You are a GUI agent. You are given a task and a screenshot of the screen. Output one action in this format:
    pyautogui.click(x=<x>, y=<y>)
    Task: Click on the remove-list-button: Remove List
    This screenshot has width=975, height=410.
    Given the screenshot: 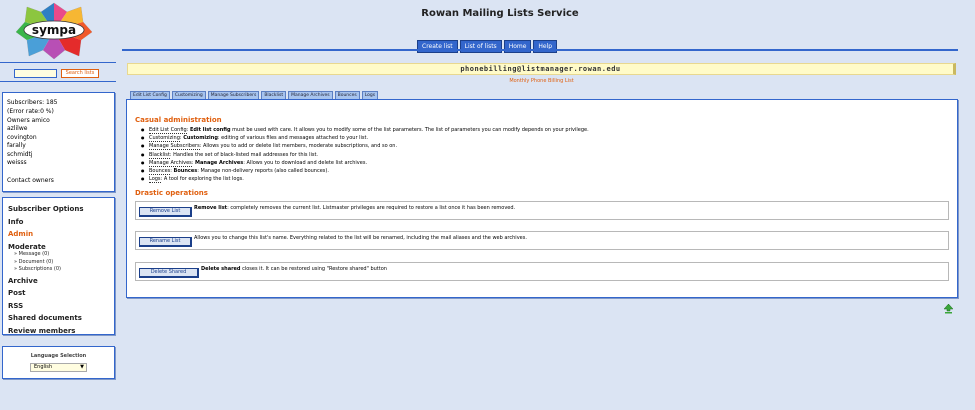 What is the action you would take?
    pyautogui.click(x=165, y=212)
    